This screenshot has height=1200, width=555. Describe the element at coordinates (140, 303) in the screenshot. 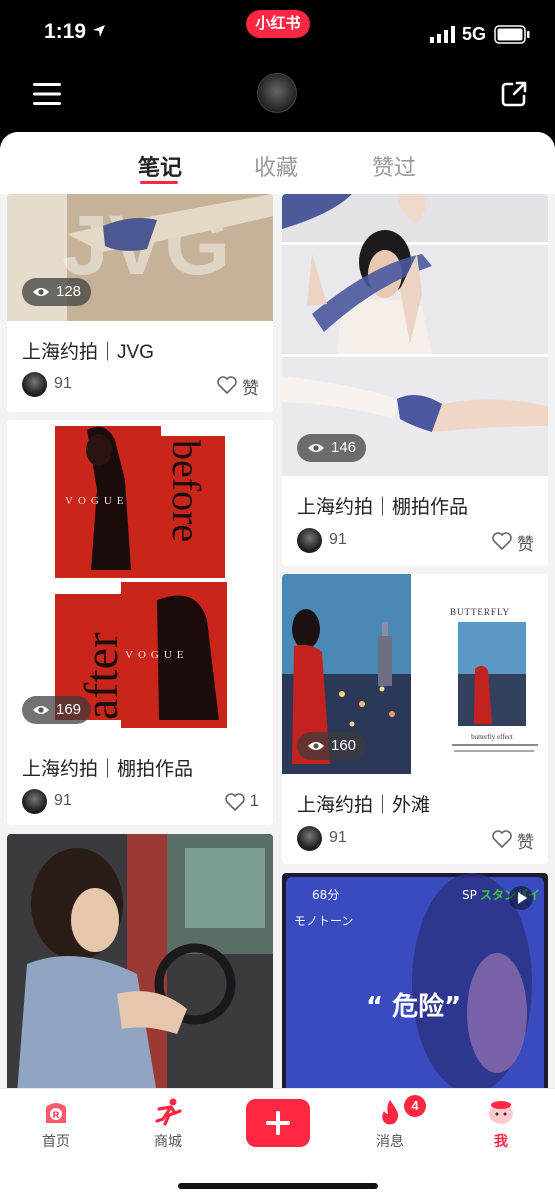

I see `note-card: JVG 128 上海约拍｜JVG 91 赞` at that location.